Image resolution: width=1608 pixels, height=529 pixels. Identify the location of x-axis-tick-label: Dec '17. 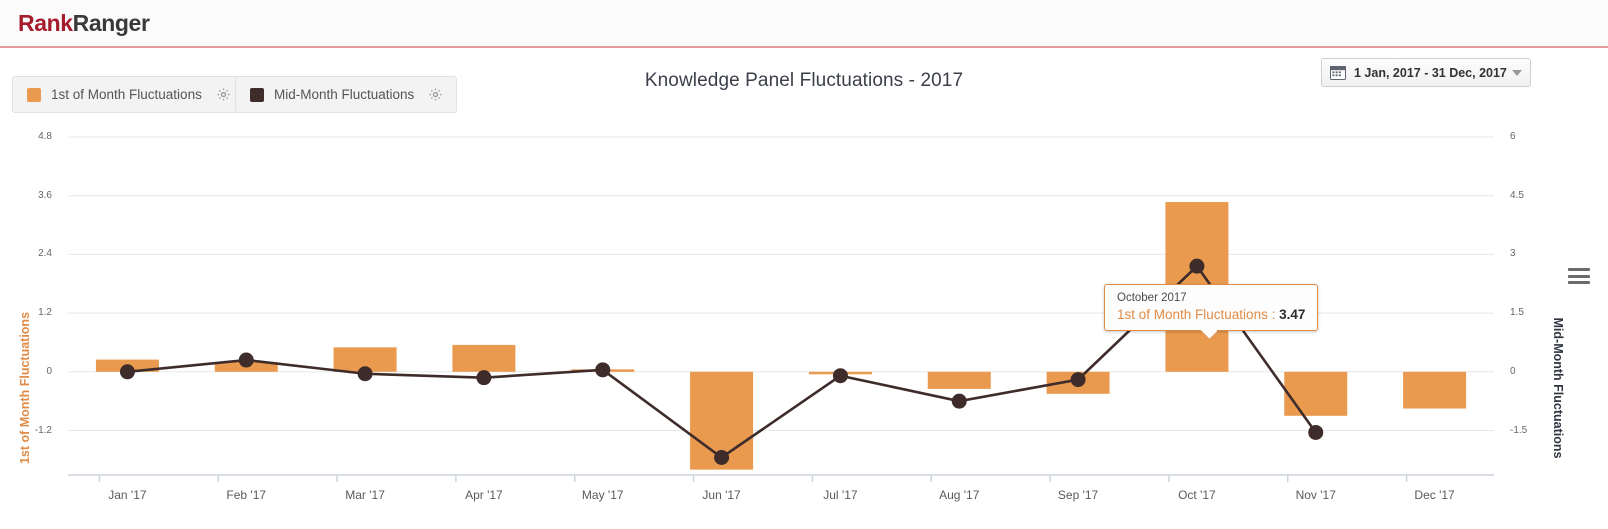
(1434, 495).